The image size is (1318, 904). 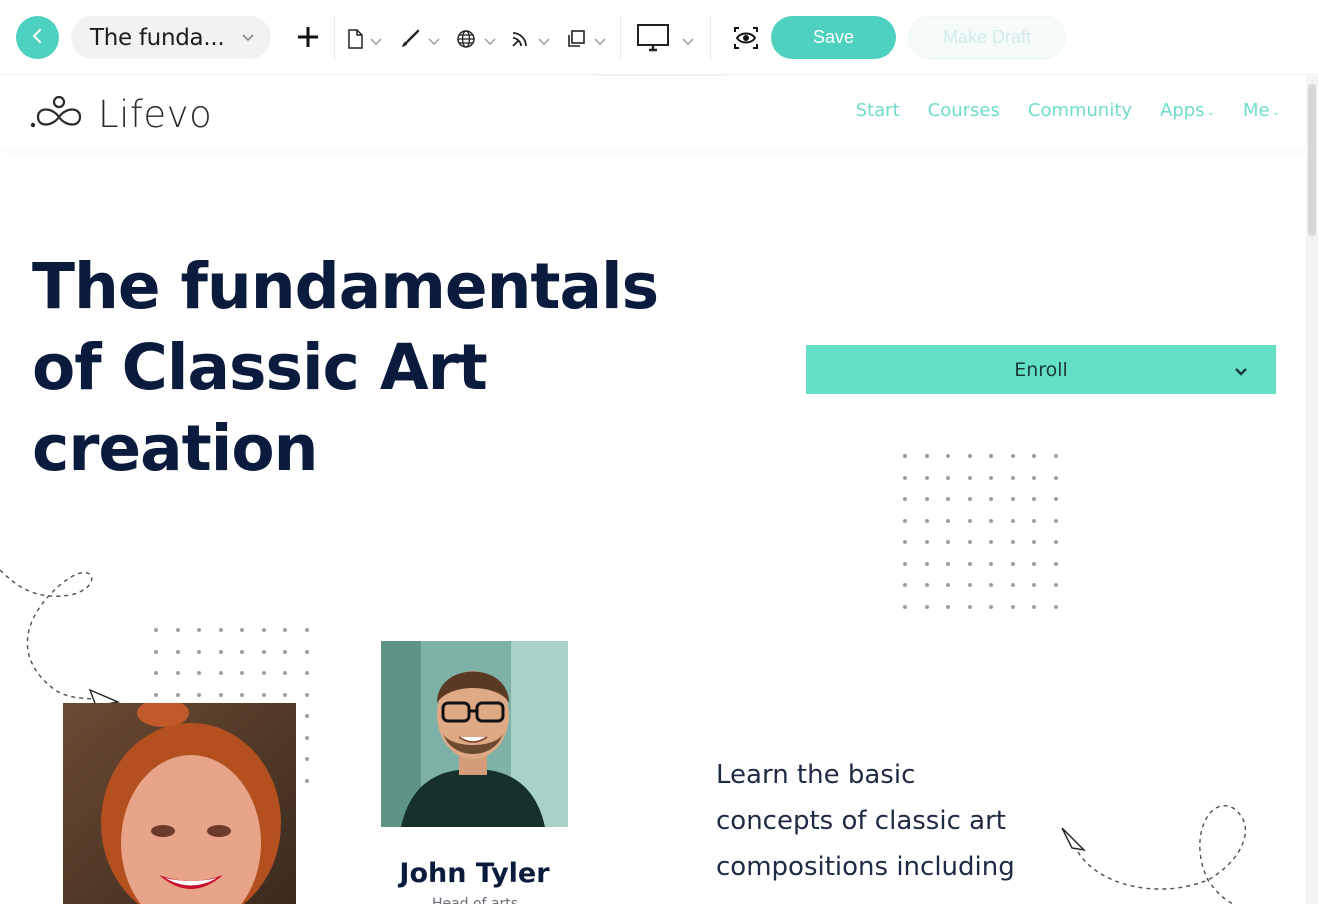 What do you see at coordinates (653, 112) in the screenshot?
I see `site-header: Lifevo Start Courses Community Apps ⌄ Me ⌄` at bounding box center [653, 112].